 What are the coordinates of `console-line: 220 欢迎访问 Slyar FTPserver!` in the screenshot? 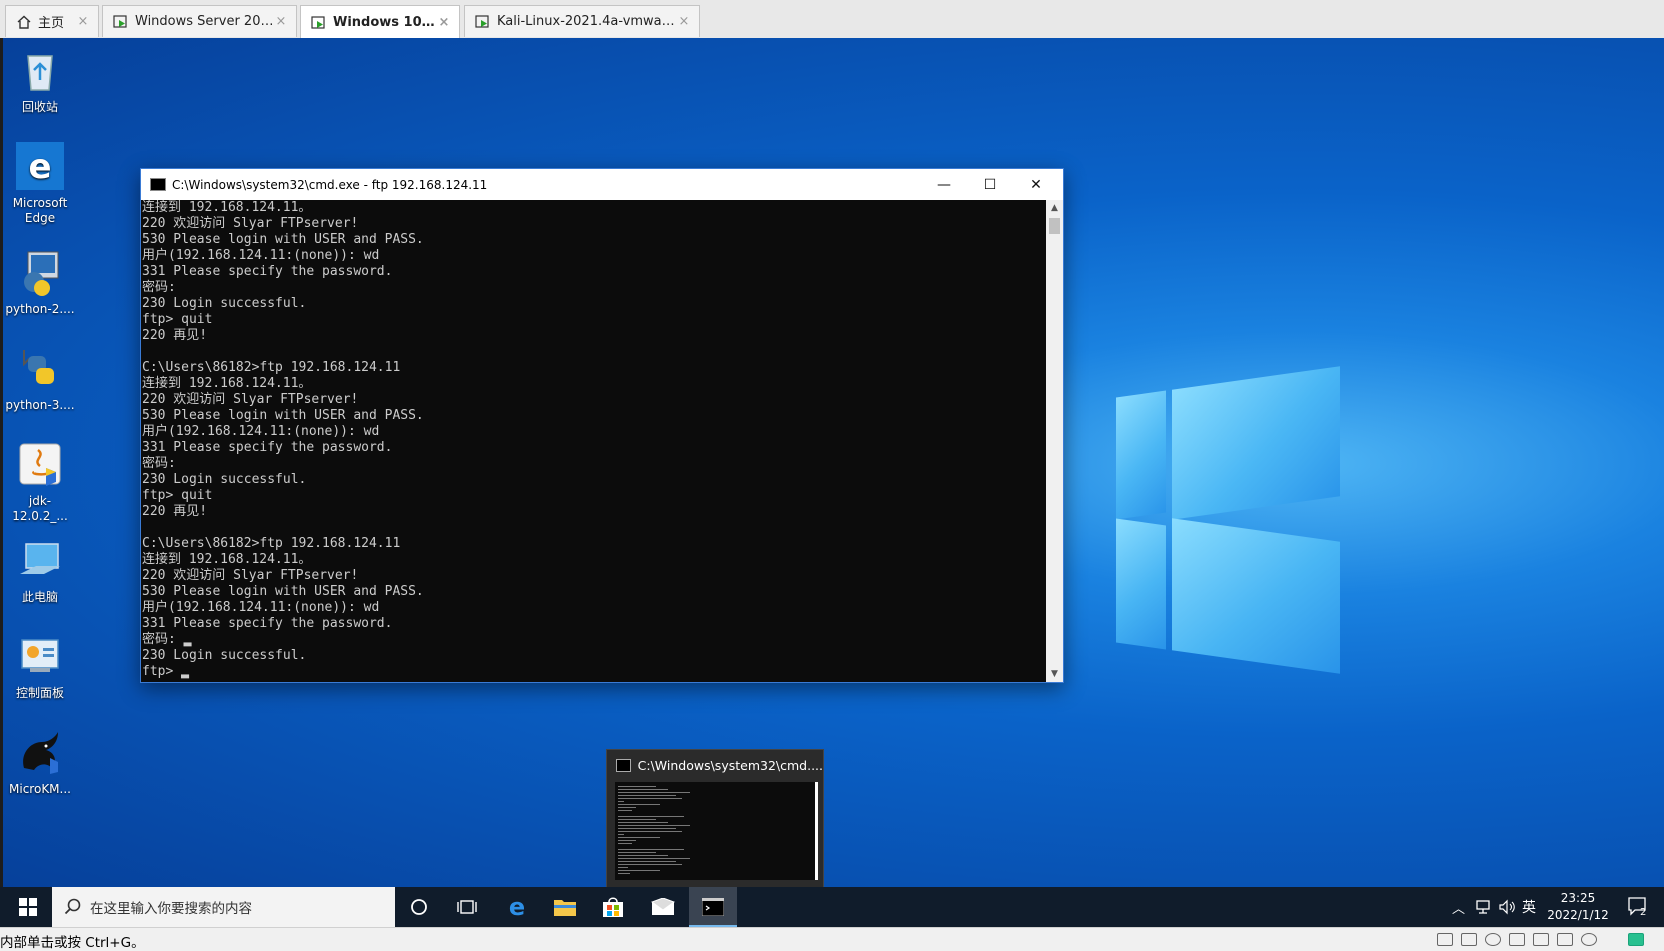 It's located at (250, 399).